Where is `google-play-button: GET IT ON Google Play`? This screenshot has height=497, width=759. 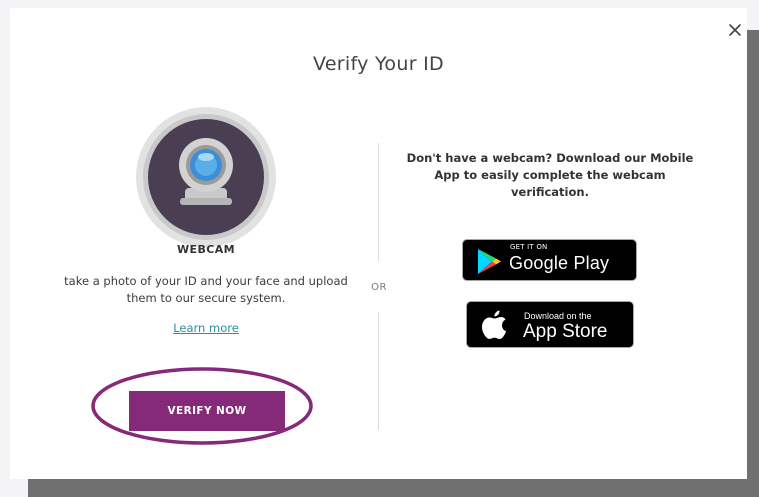
google-play-button: GET IT ON Google Play is located at coordinates (549, 260).